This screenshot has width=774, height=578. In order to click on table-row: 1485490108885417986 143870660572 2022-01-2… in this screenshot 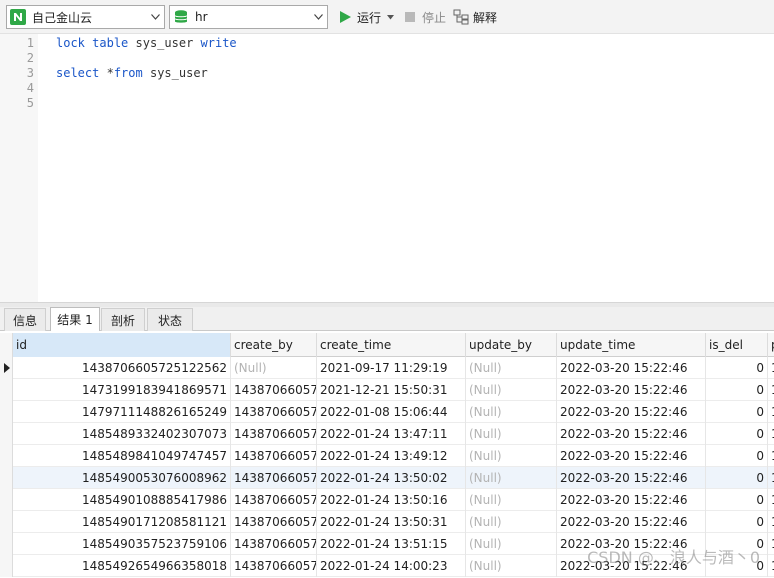, I will do `click(387, 500)`.